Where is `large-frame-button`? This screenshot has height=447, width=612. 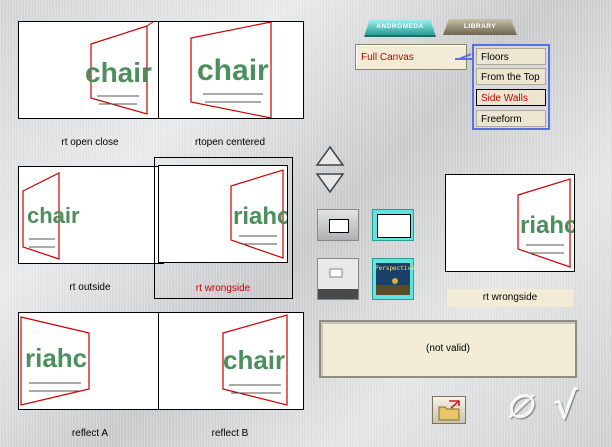 large-frame-button is located at coordinates (393, 225).